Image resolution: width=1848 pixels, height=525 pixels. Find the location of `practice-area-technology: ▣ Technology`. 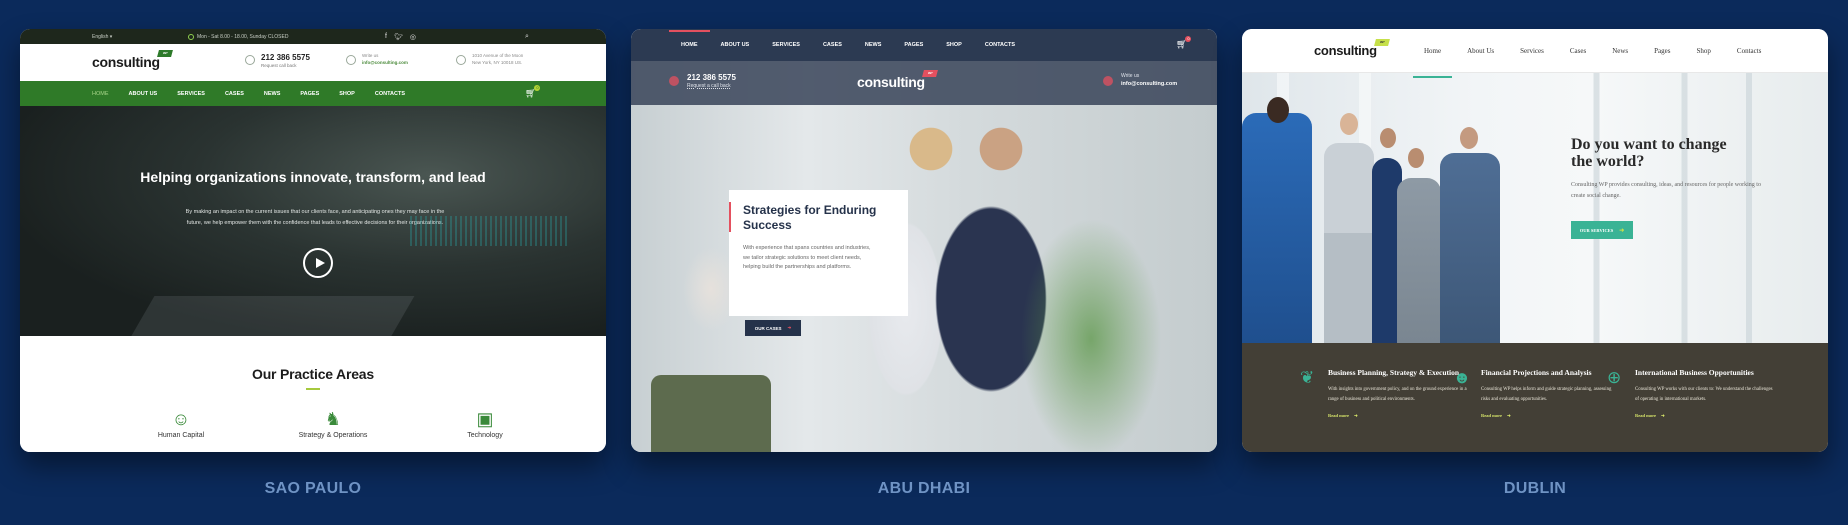

practice-area-technology: ▣ Technology is located at coordinates (485, 423).